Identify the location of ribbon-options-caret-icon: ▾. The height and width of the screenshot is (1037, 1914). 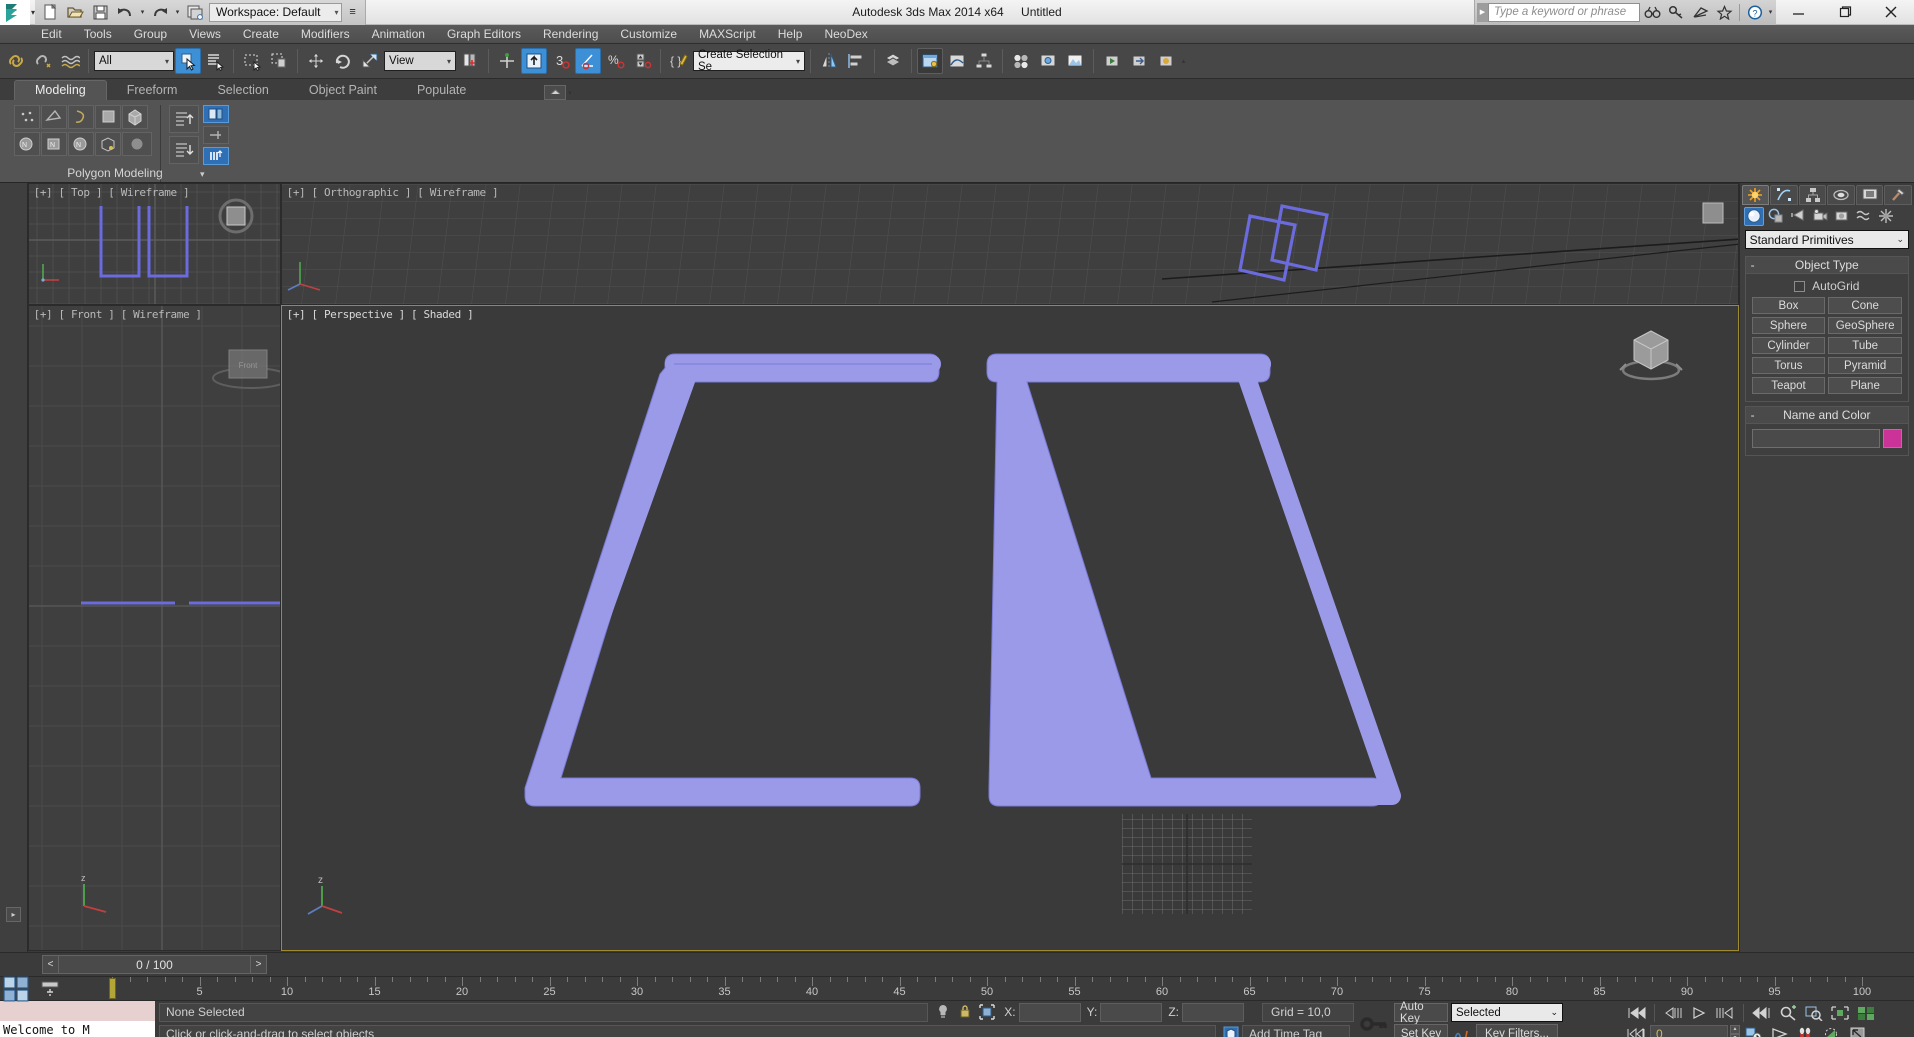
(569, 93).